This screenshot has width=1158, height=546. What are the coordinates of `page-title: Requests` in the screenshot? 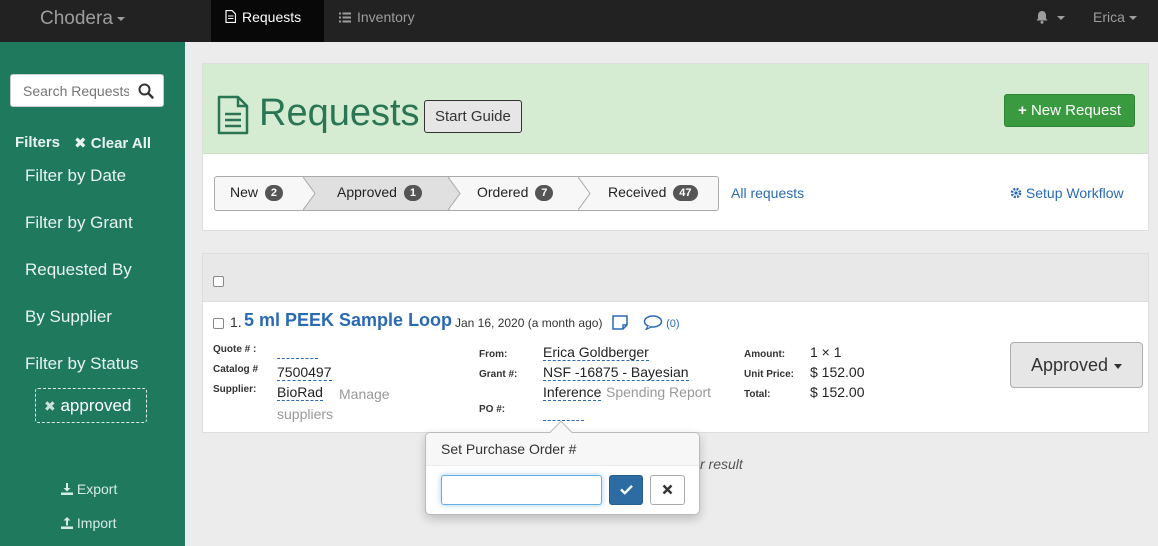 It's located at (339, 113).